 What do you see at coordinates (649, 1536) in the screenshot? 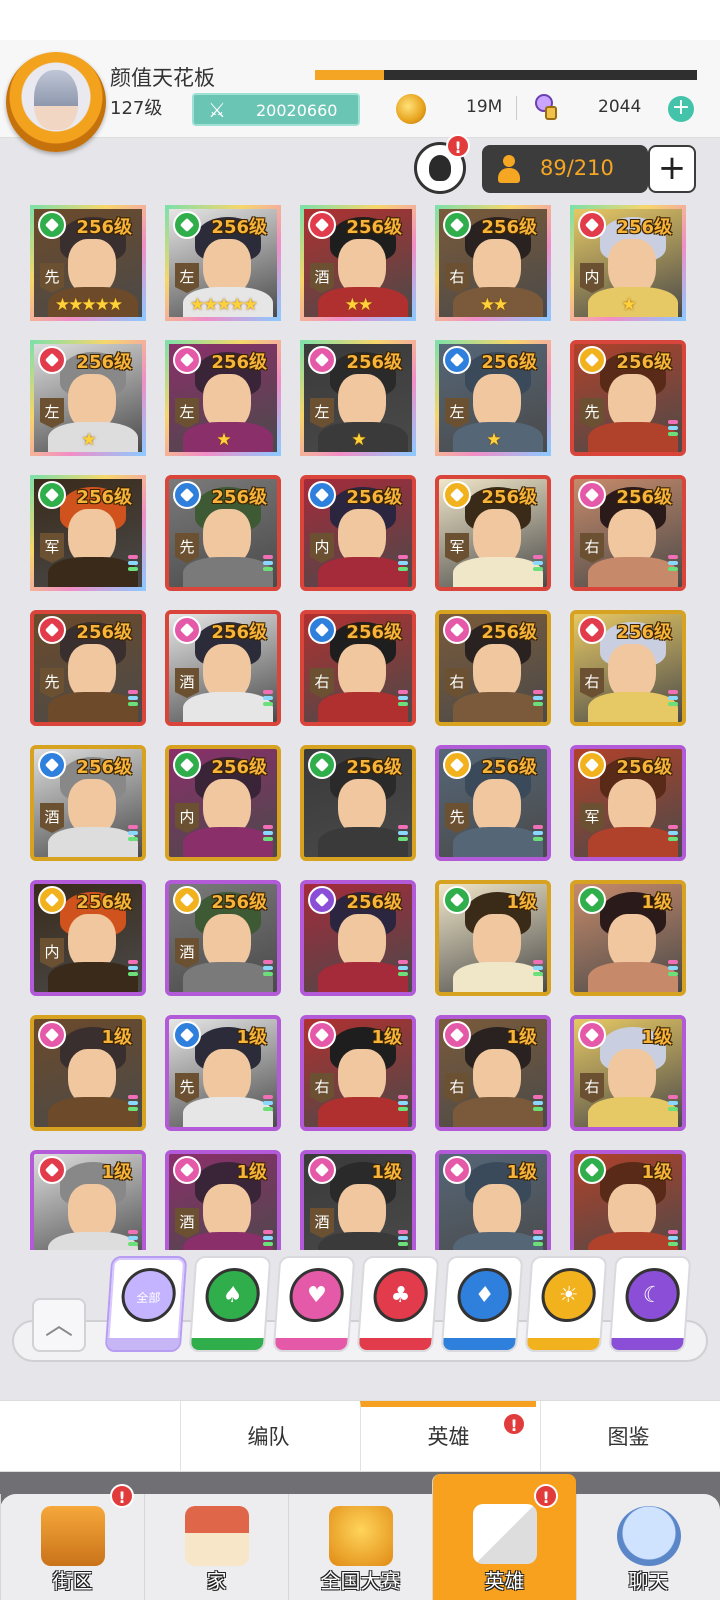
I see `chat-bubble-icon` at bounding box center [649, 1536].